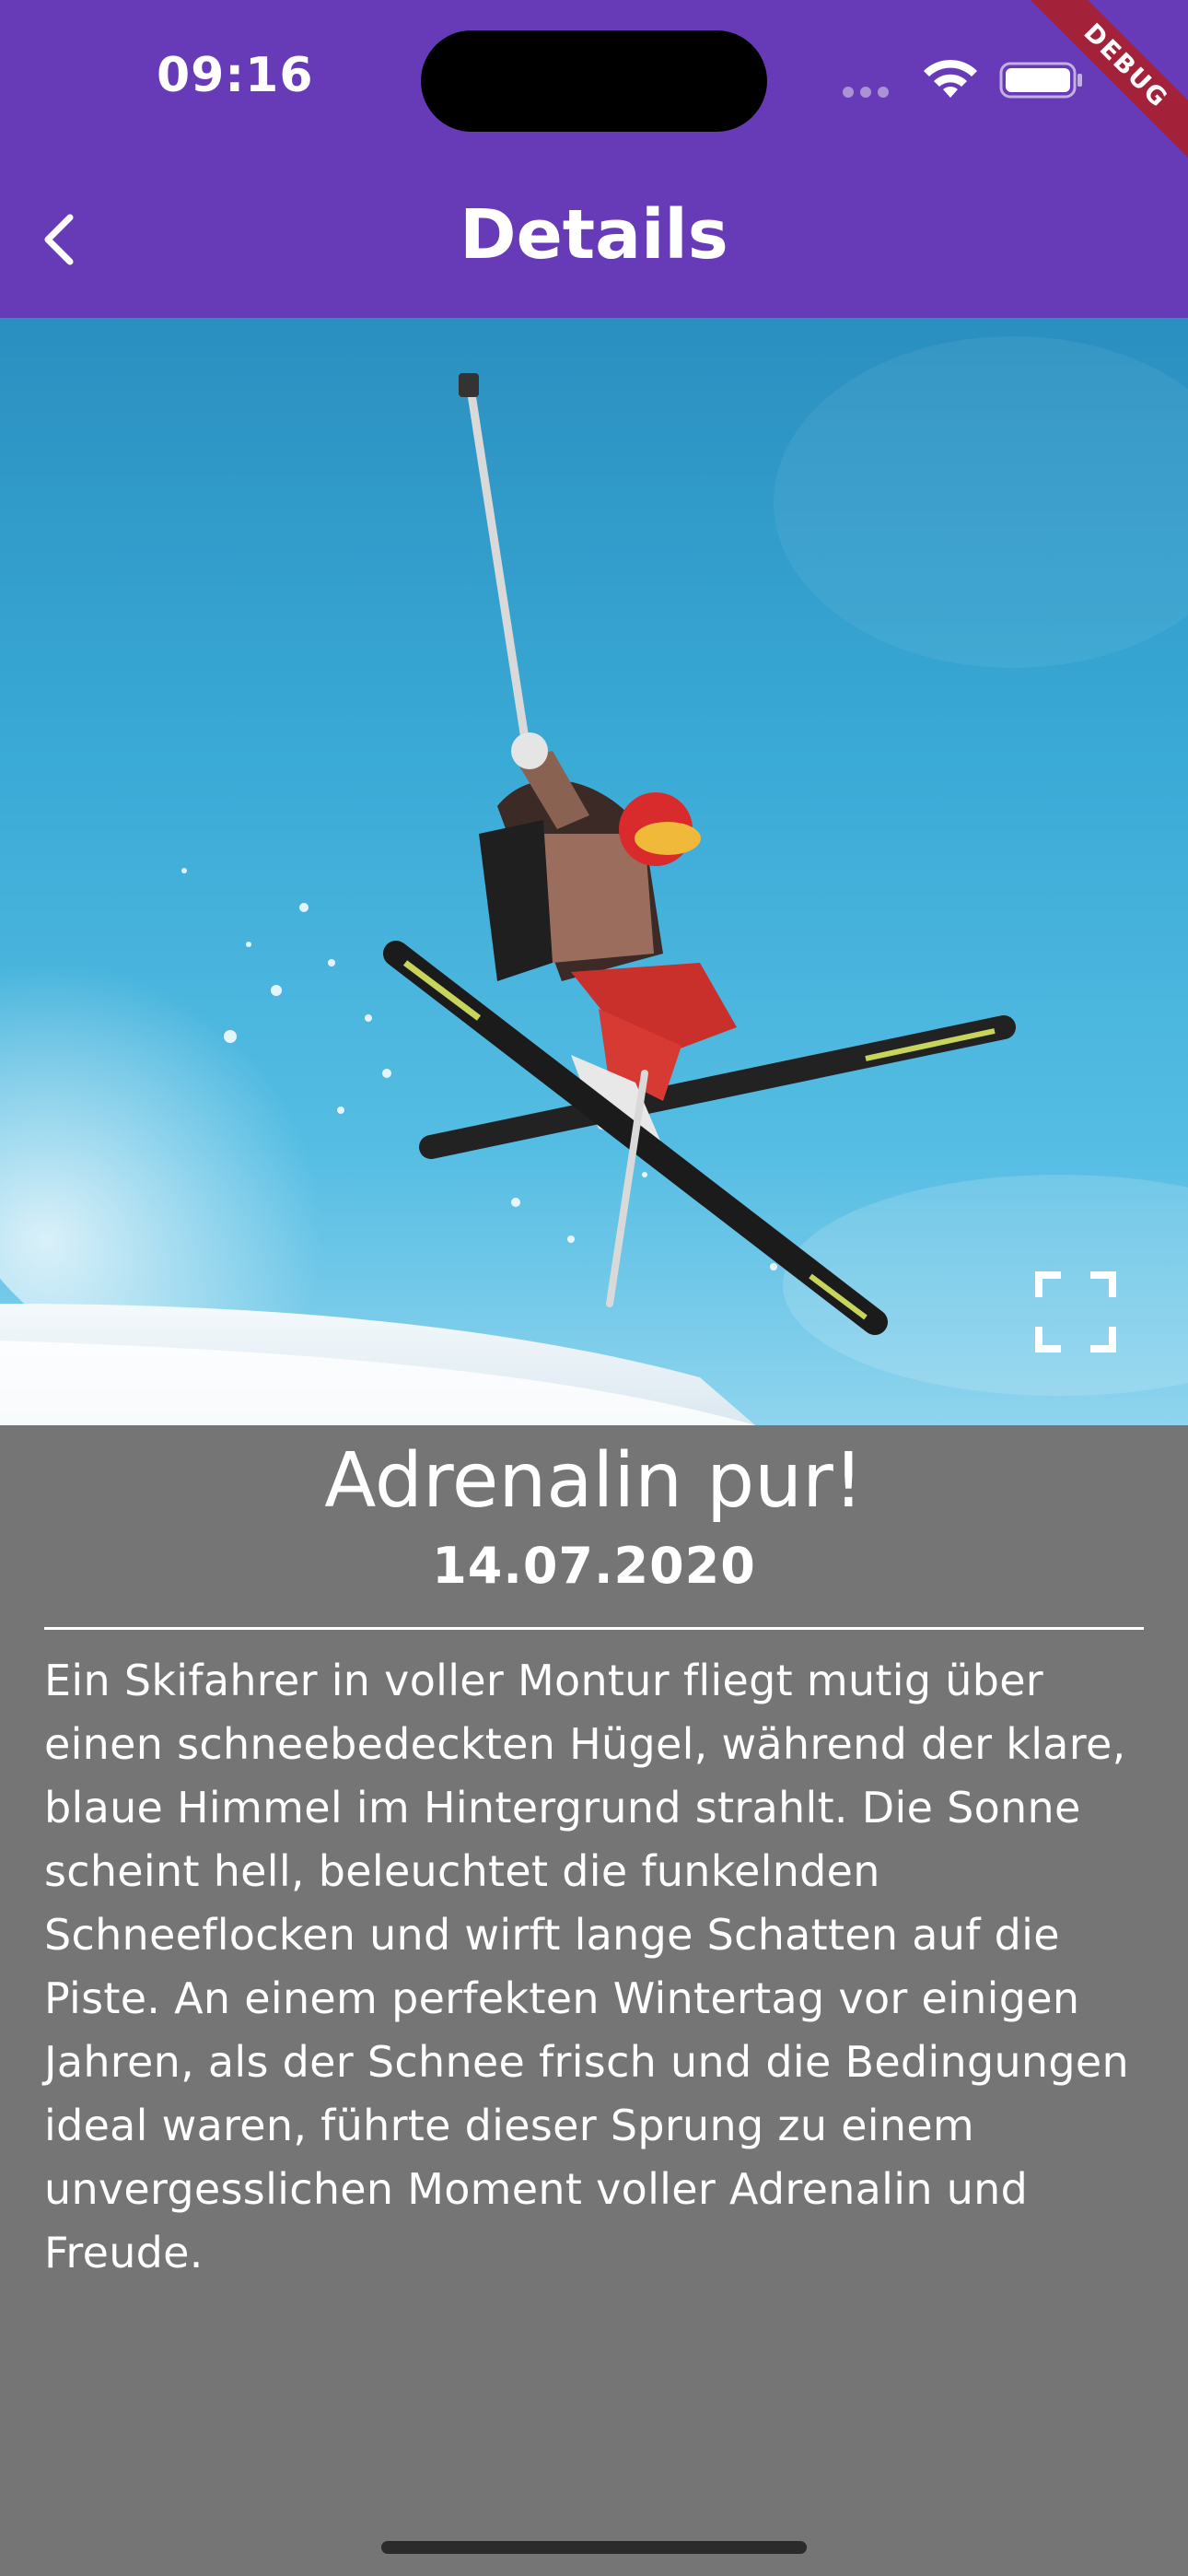 This screenshot has width=1188, height=2576. Describe the element at coordinates (594, 81) in the screenshot. I see `dynamic-island` at that location.